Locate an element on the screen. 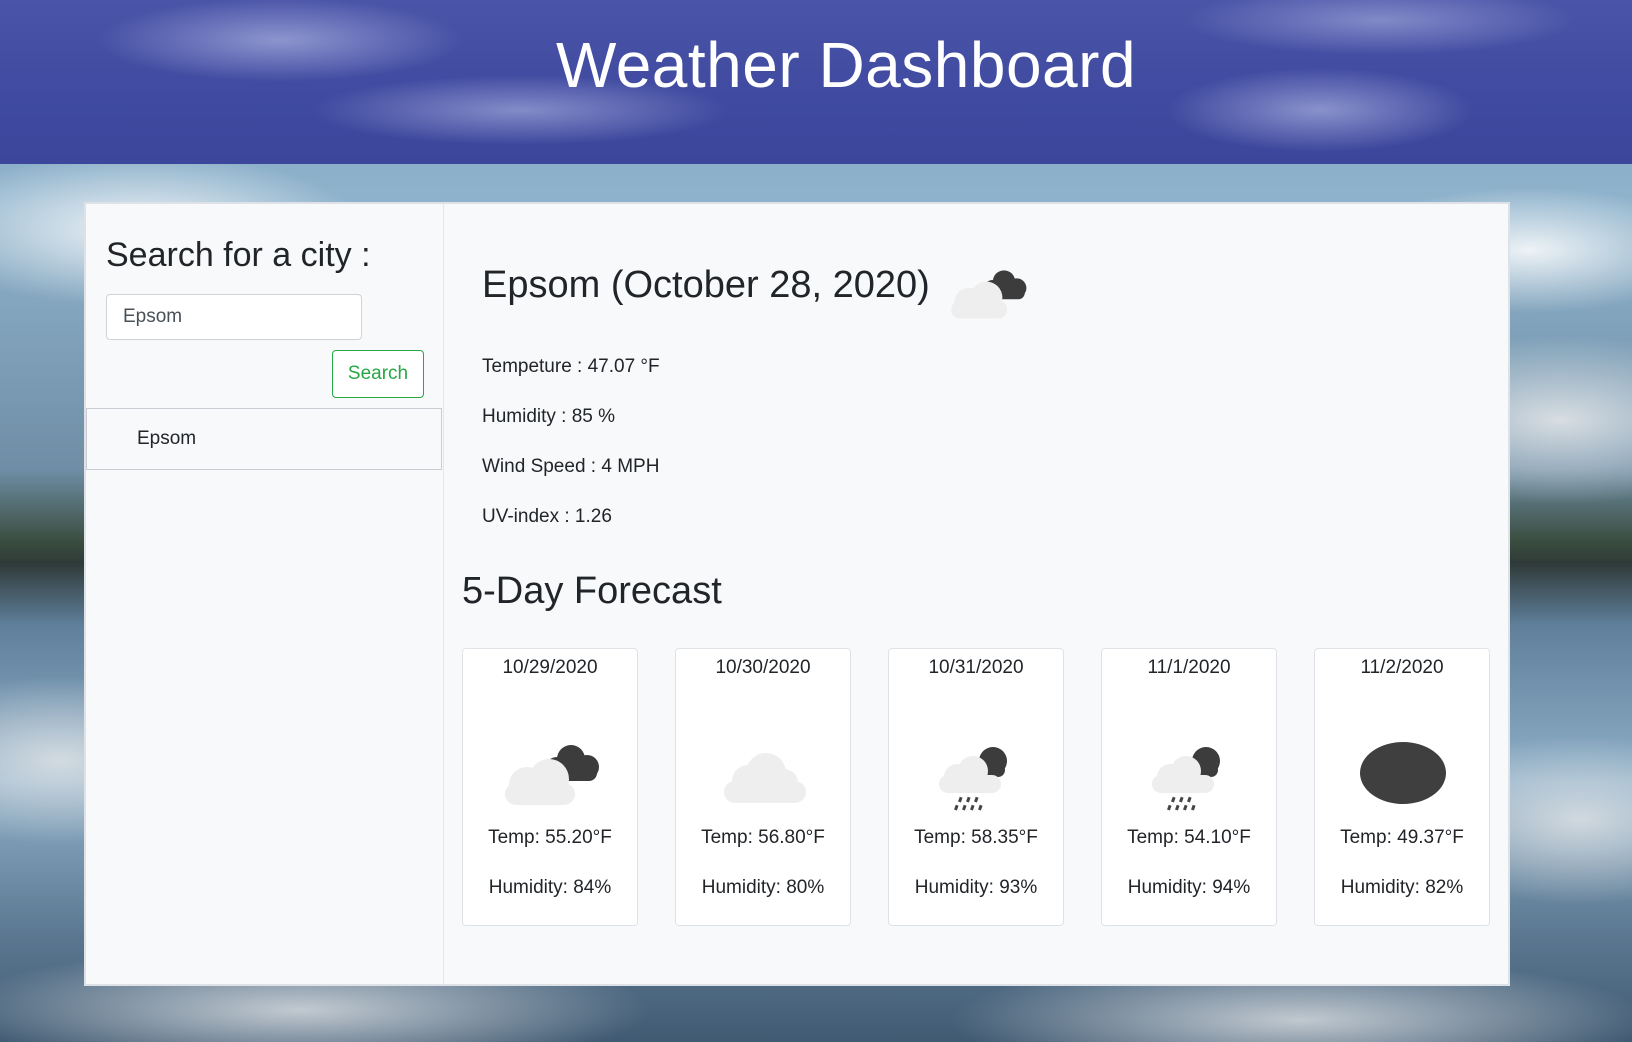  history-item-epsom: Epsom is located at coordinates (264, 439).